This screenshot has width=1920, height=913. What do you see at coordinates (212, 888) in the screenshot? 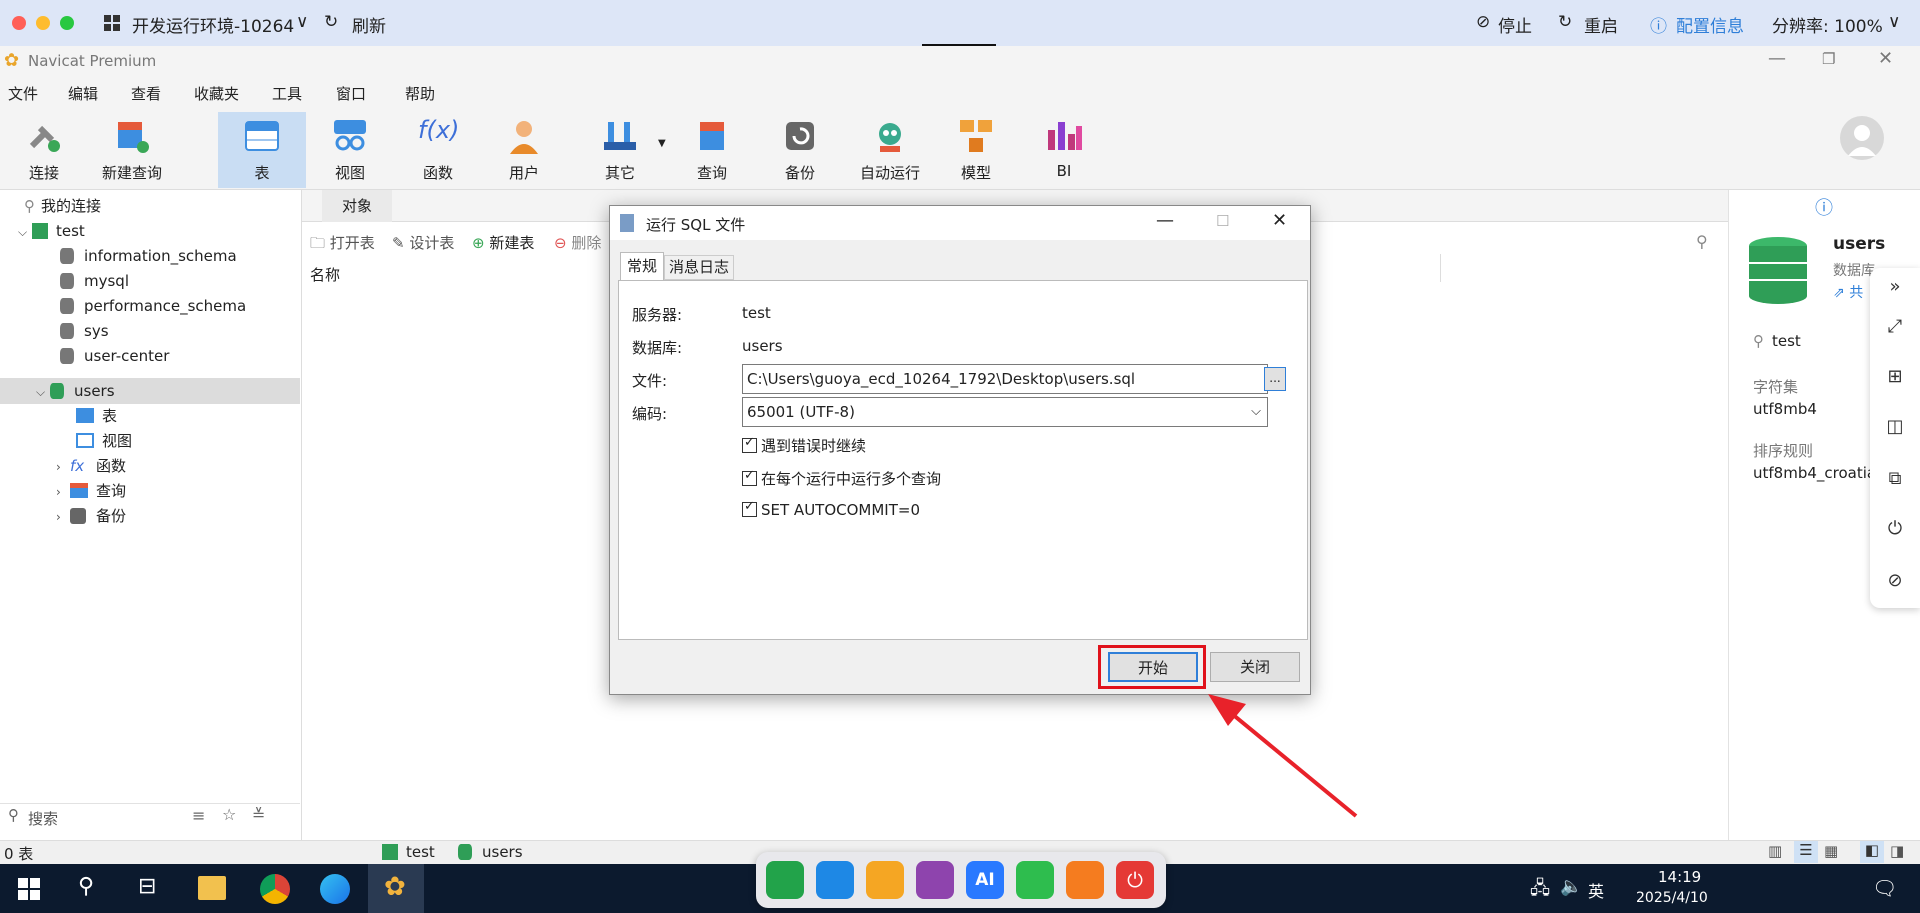
I see `file-explorer-icon` at bounding box center [212, 888].